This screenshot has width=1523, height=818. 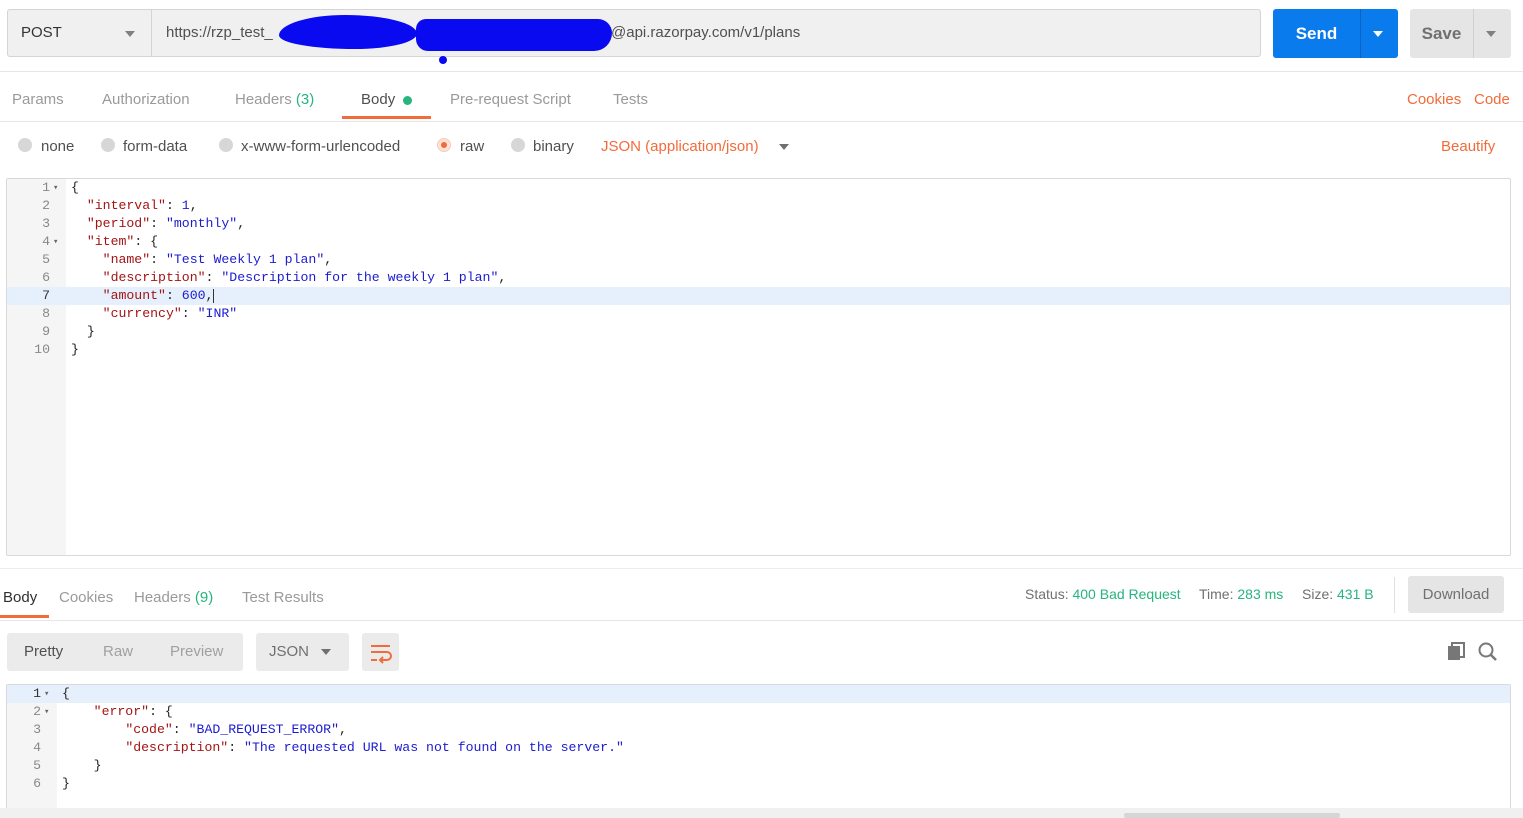 What do you see at coordinates (289, 651) in the screenshot?
I see `response-format-label: JSON` at bounding box center [289, 651].